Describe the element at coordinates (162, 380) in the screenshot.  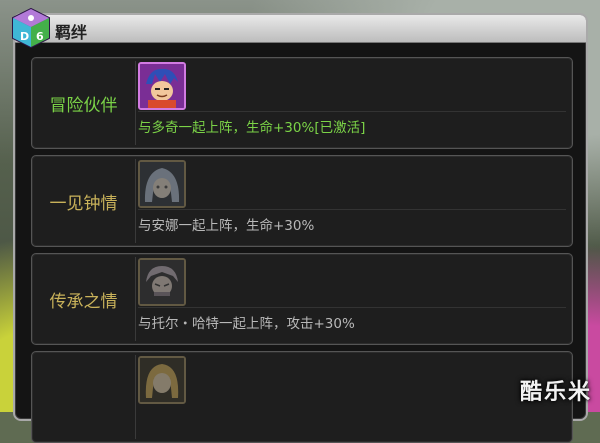
I see `partner-avatar-icon` at that location.